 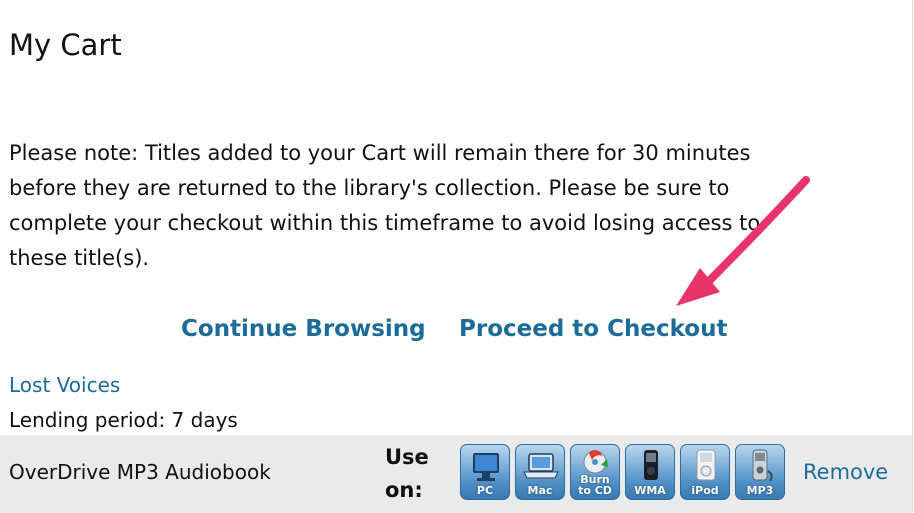 What do you see at coordinates (404, 490) in the screenshot?
I see `use-on-line: on:` at bounding box center [404, 490].